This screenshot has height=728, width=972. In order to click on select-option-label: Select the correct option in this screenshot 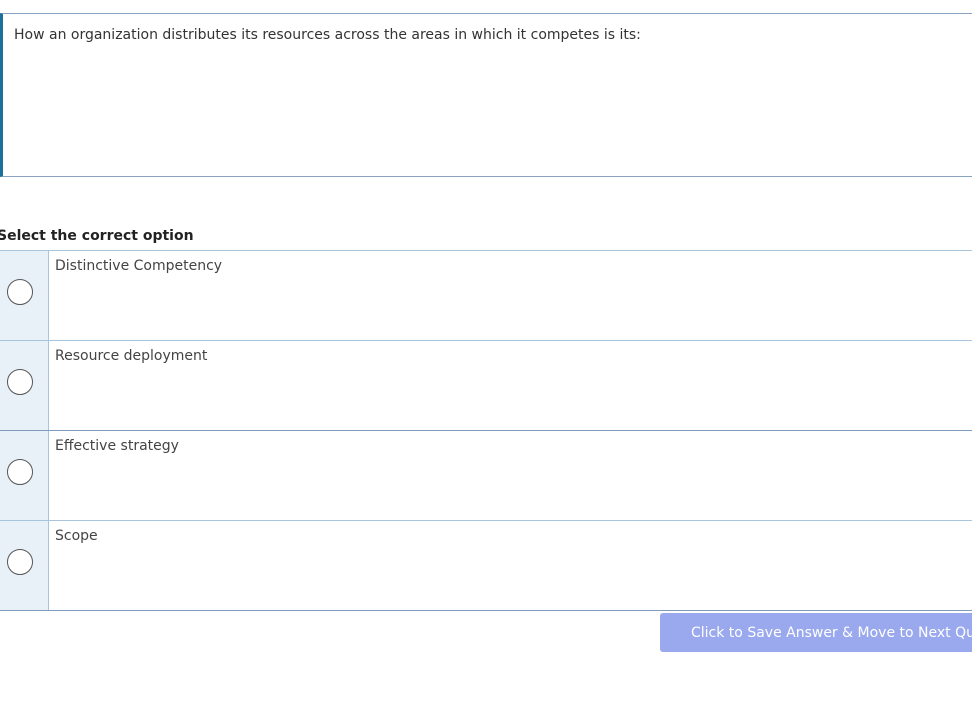, I will do `click(97, 236)`.